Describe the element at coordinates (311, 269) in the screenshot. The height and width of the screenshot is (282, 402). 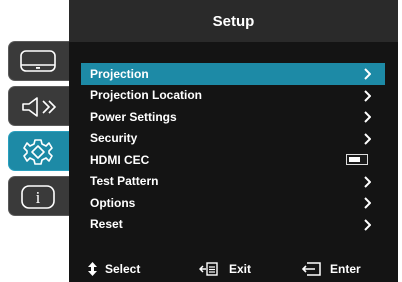
I see `enter-icon` at that location.